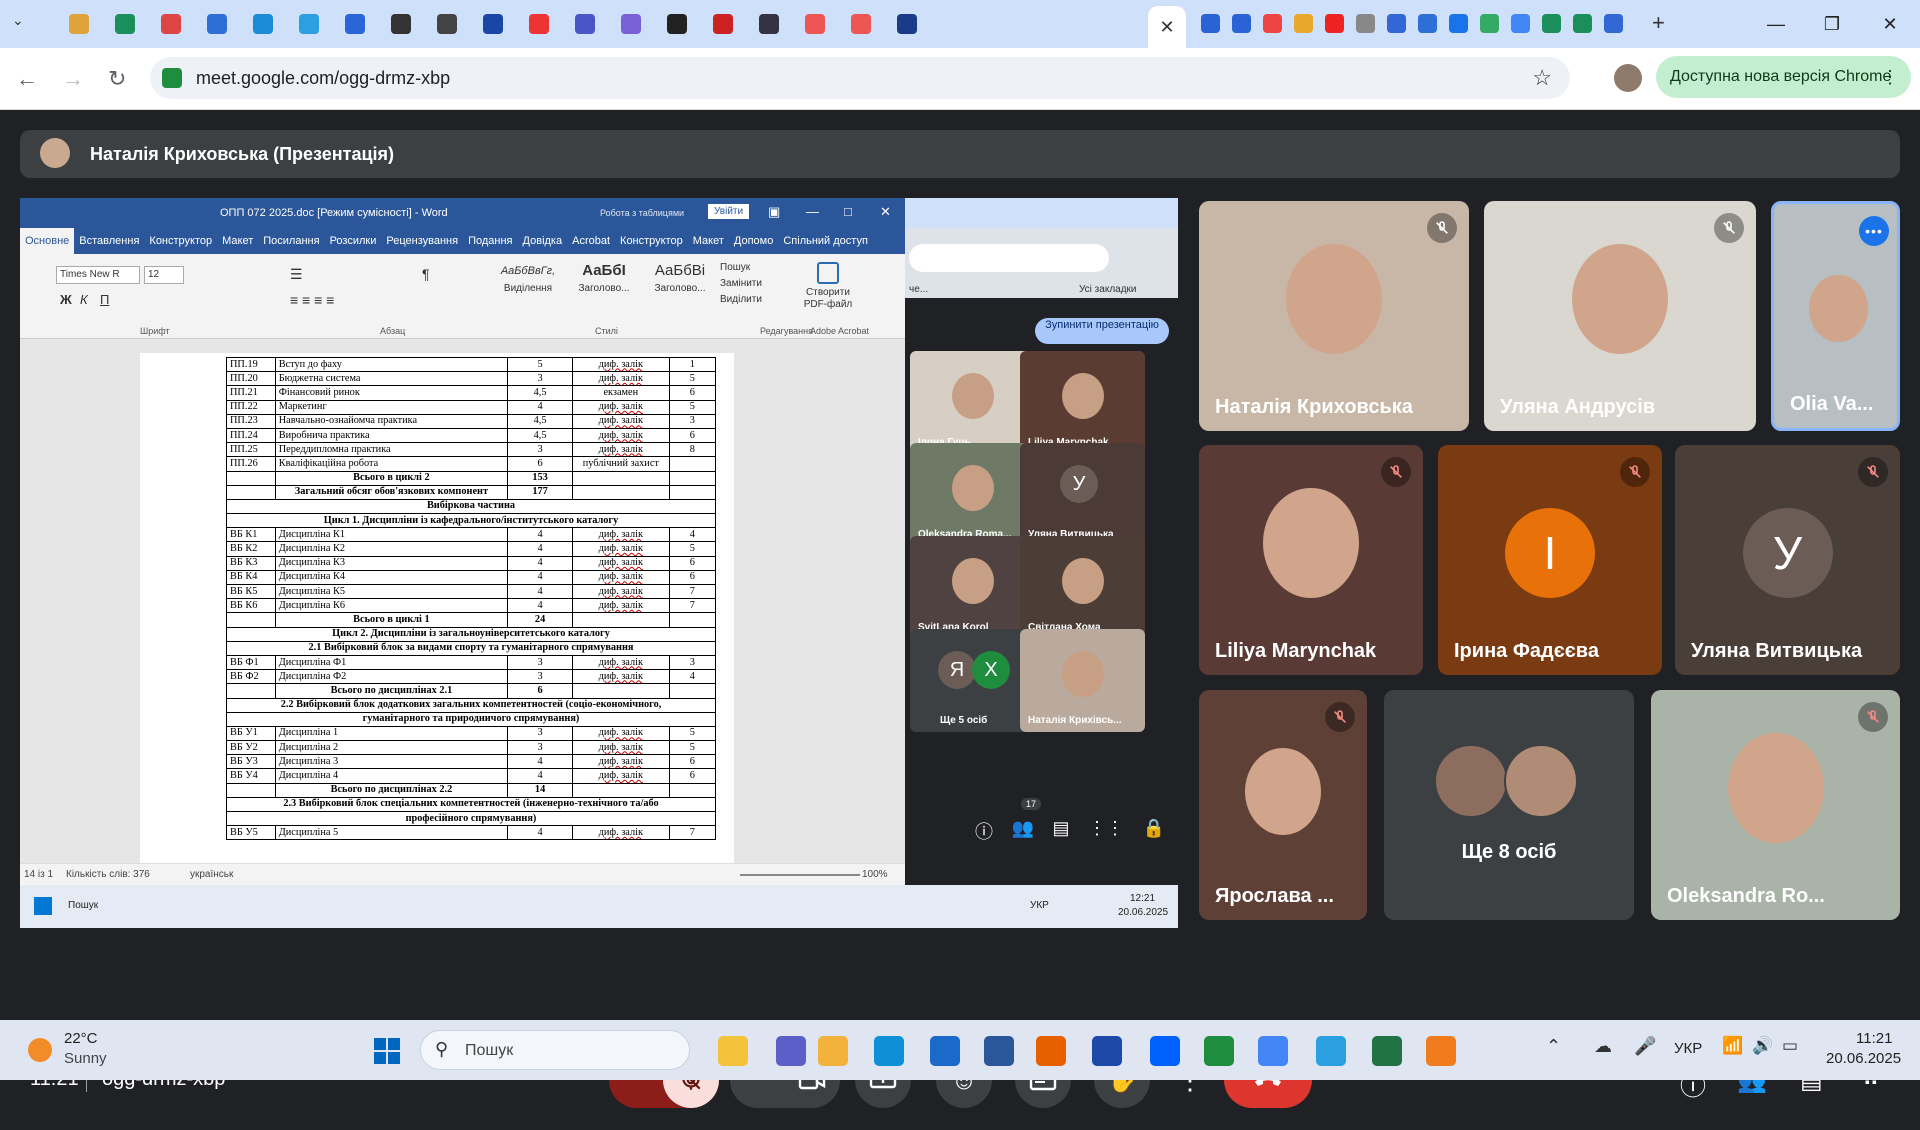 This screenshot has height=1130, width=1920. Describe the element at coordinates (1334, 316) in the screenshot. I see `participant-tile: Наталія Криховська` at that location.